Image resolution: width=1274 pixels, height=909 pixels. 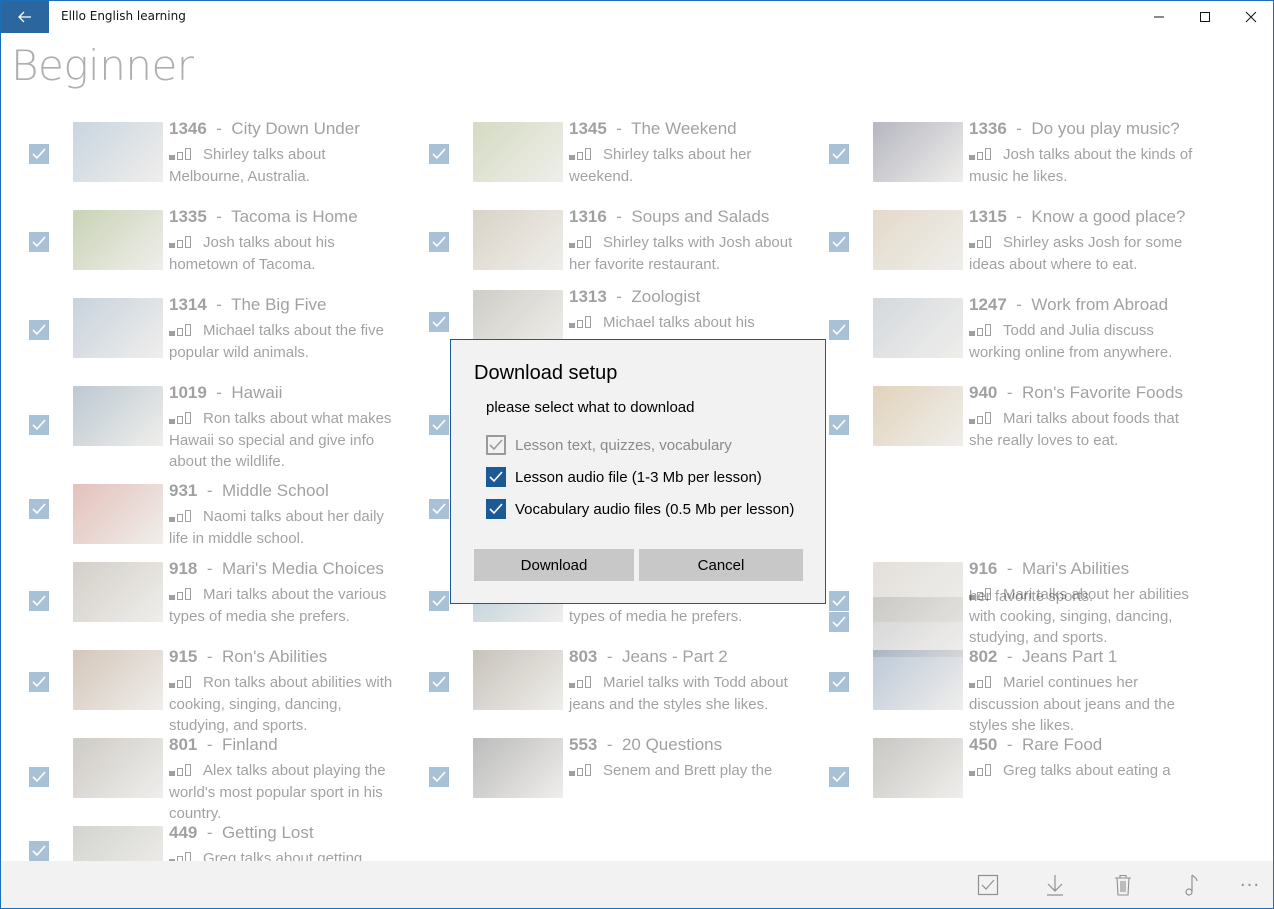 I want to click on option-label: Lesson audio file (1-3 Mb per lesson), so click(x=638, y=477).